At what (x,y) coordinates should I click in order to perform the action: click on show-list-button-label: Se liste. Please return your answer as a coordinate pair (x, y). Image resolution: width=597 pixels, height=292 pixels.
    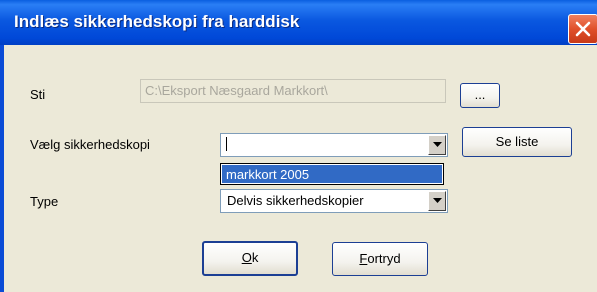
    Looking at the image, I should click on (517, 141).